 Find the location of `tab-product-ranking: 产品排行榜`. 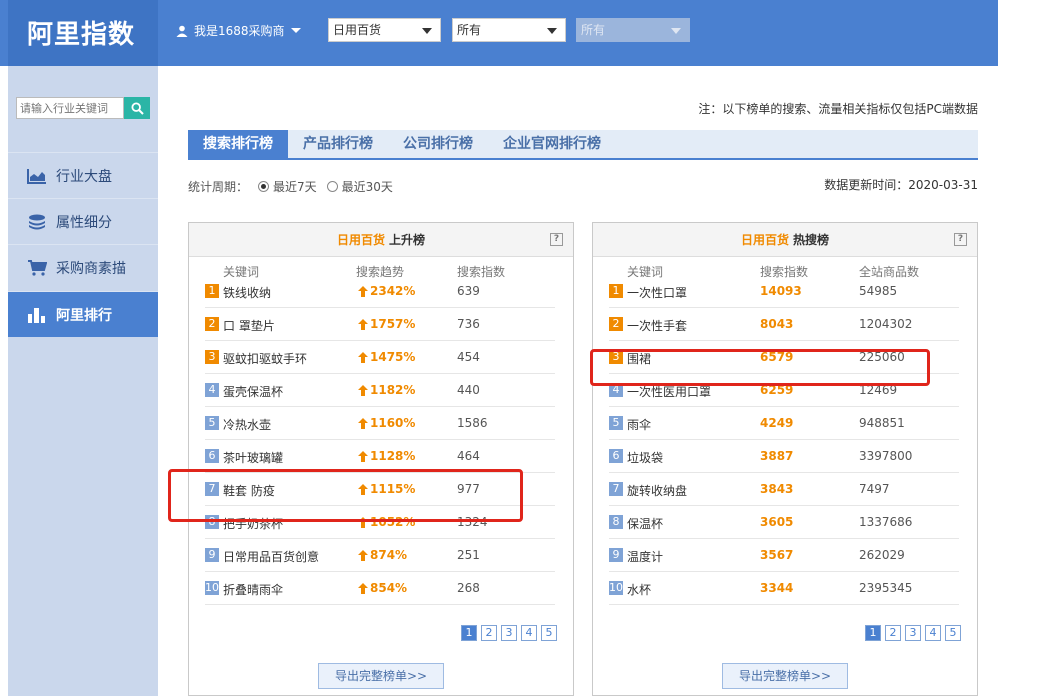

tab-product-ranking: 产品排行榜 is located at coordinates (338, 144).